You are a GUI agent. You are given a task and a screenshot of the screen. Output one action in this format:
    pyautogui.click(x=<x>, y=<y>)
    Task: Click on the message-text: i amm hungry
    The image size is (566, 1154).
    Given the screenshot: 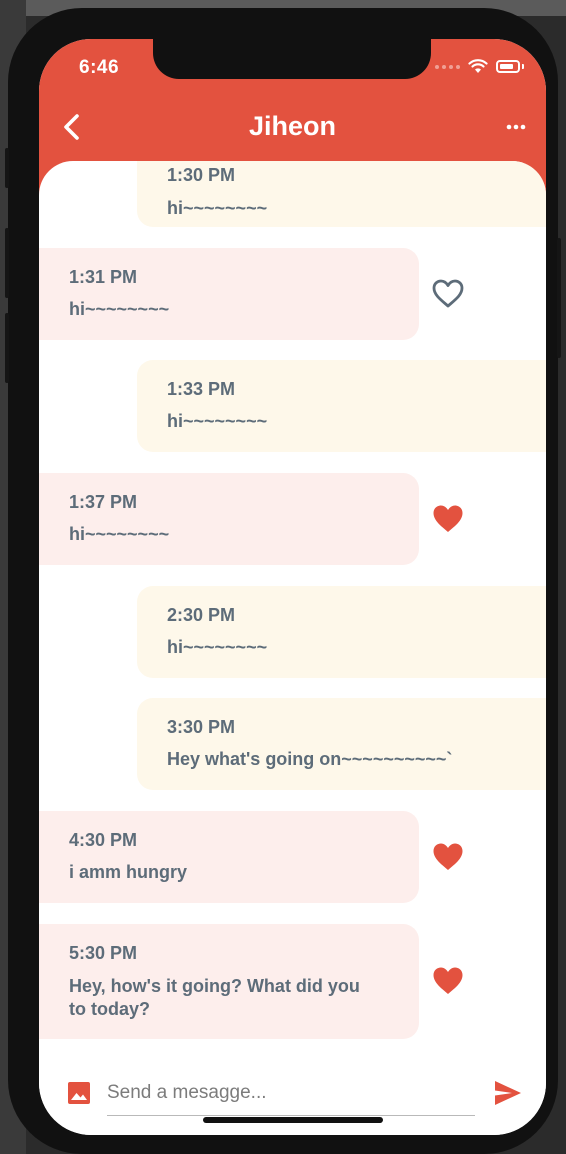 What is the action you would take?
    pyautogui.click(x=128, y=872)
    